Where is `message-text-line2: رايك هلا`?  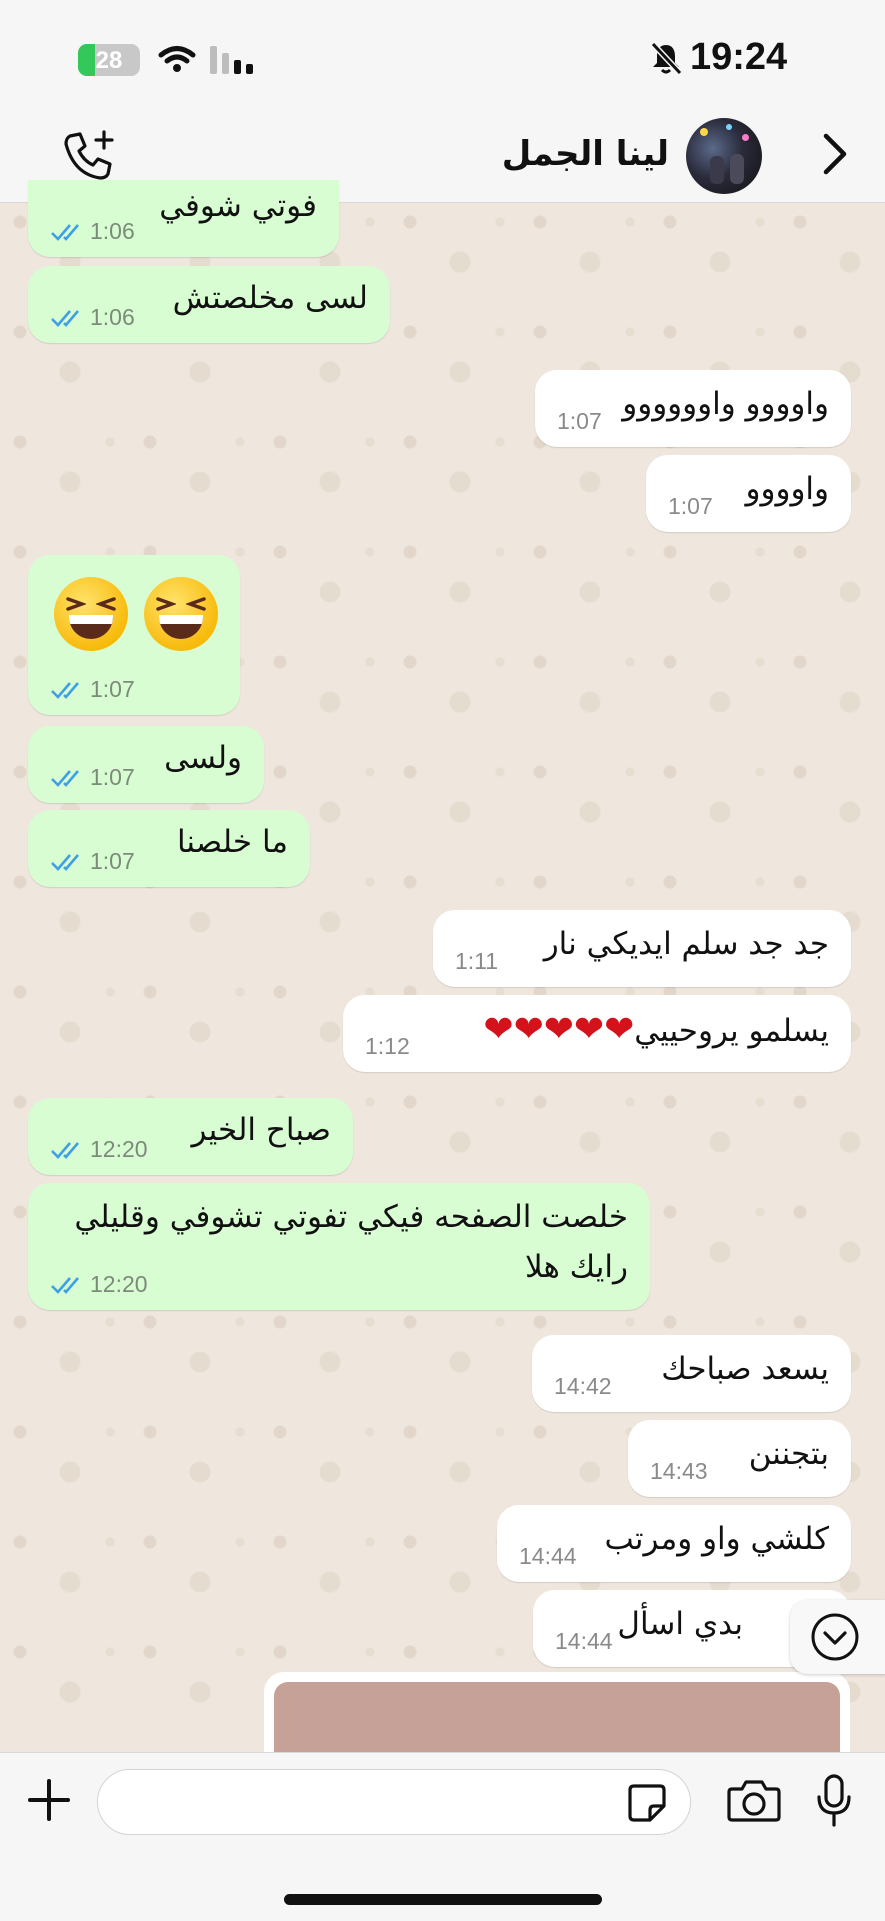 message-text-line2: رايك هلا is located at coordinates (576, 1267).